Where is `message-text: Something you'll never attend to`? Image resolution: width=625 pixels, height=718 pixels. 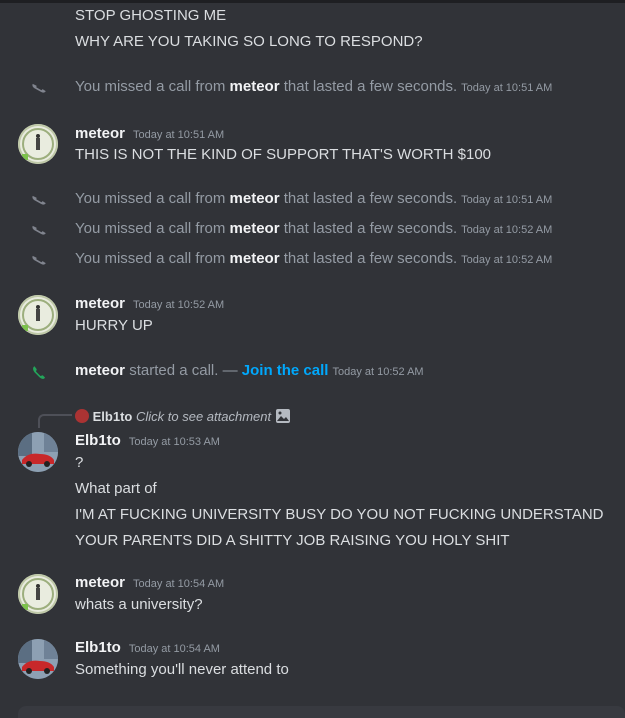 message-text: Something you'll never attend to is located at coordinates (182, 669).